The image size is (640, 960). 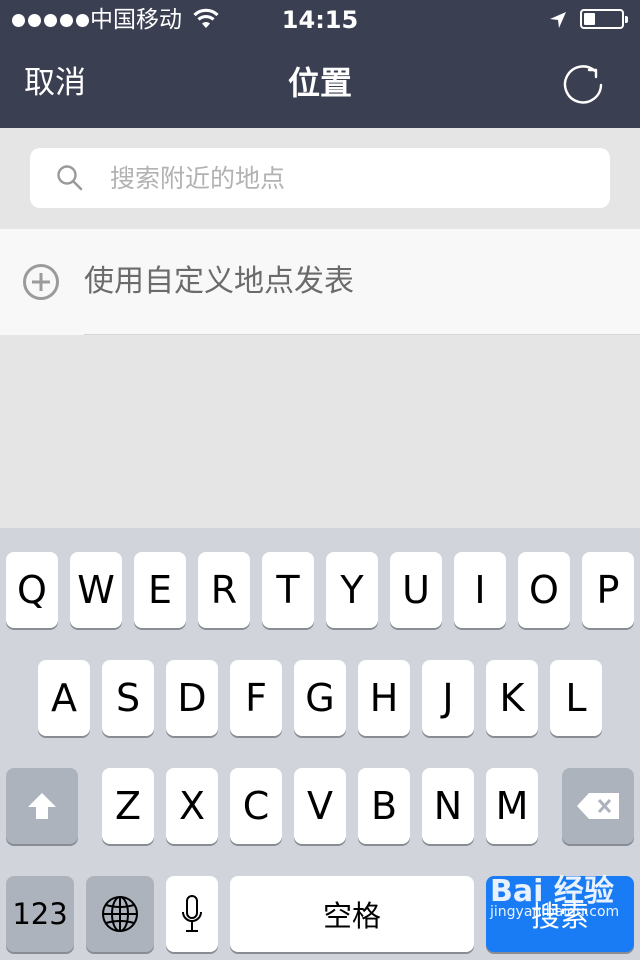 I want to click on page-title: 位置, so click(x=319, y=83).